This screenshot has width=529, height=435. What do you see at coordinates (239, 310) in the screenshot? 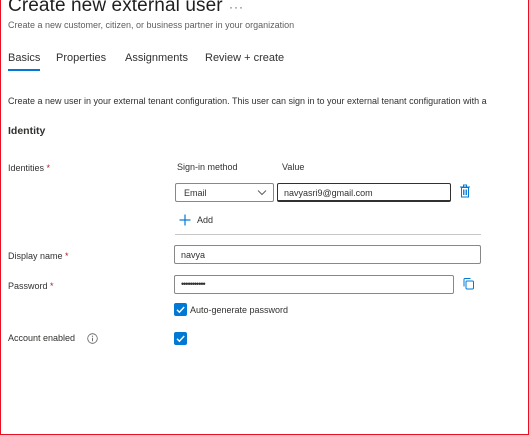
I see `auto-generate-password-label: Auto-generate password` at bounding box center [239, 310].